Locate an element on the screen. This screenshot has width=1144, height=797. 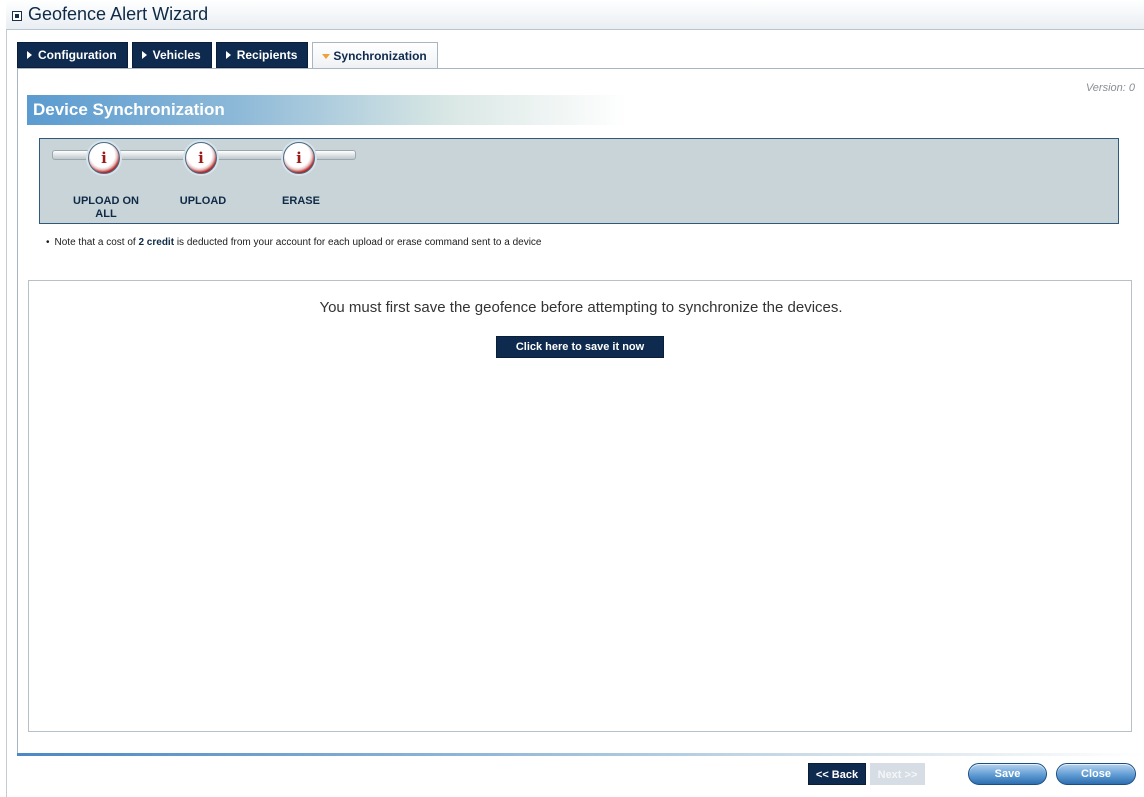
note-prefix: Note that a cost of is located at coordinates (95, 242).